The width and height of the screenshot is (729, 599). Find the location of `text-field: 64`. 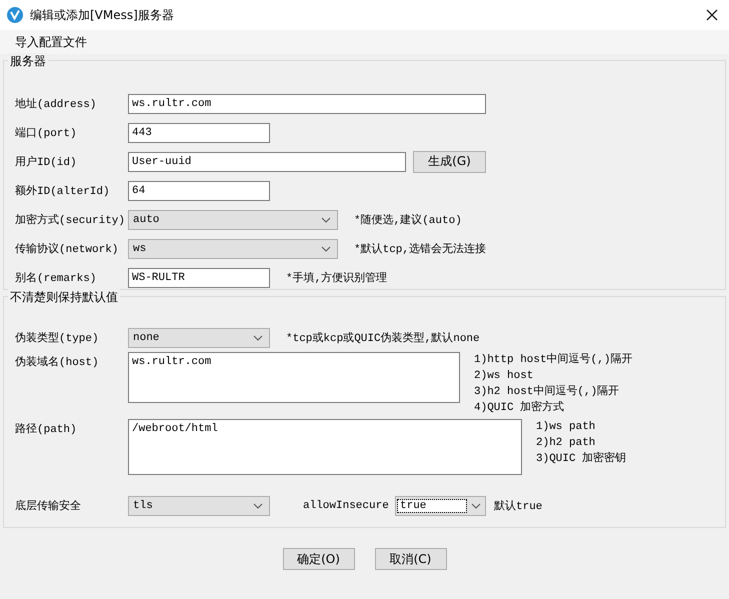

text-field: 64 is located at coordinates (199, 190).